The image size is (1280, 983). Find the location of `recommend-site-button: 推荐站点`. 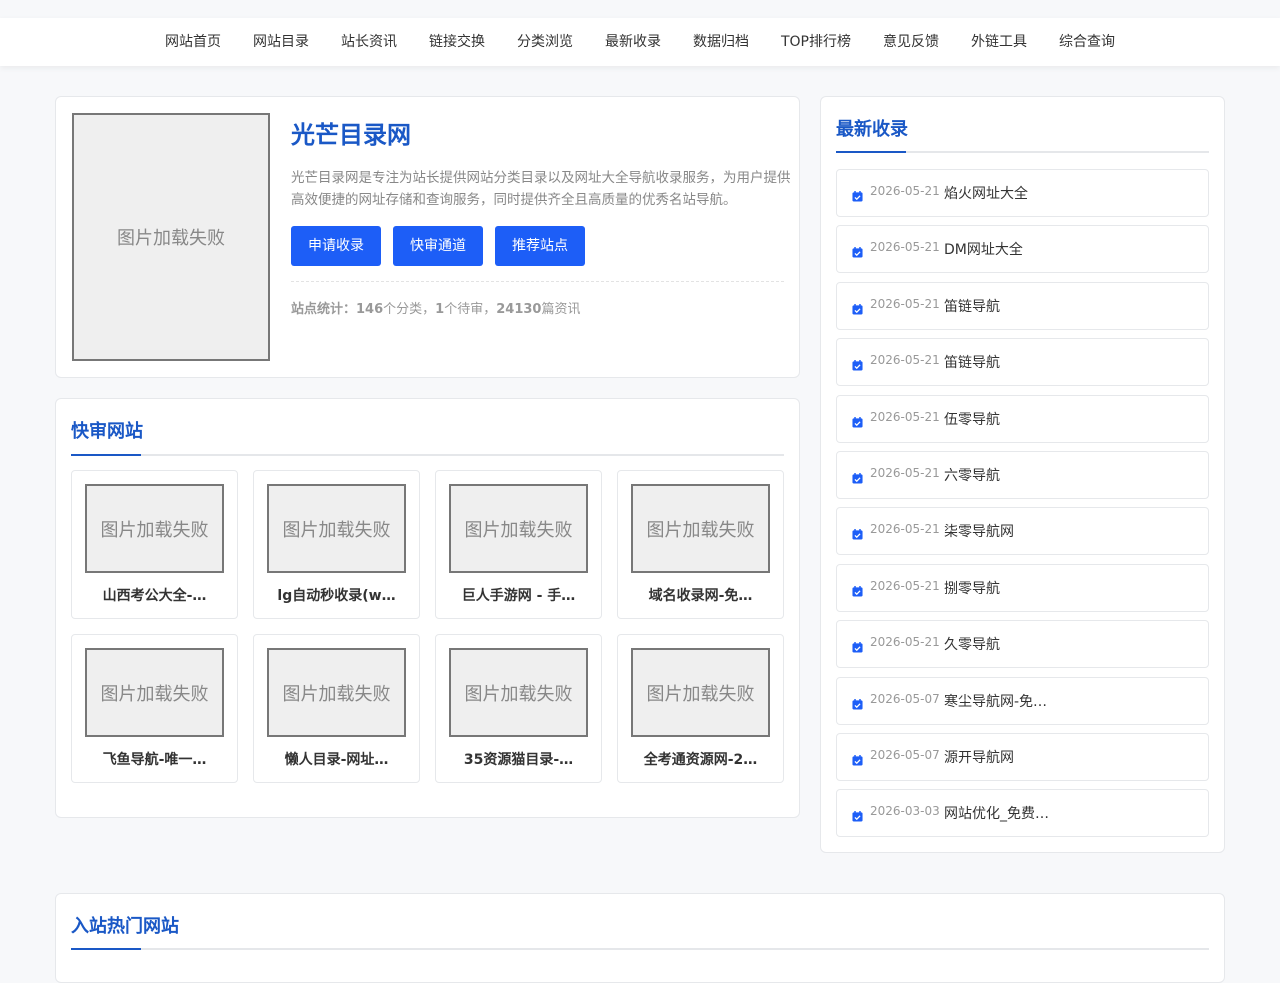

recommend-site-button: 推荐站点 is located at coordinates (540, 246).